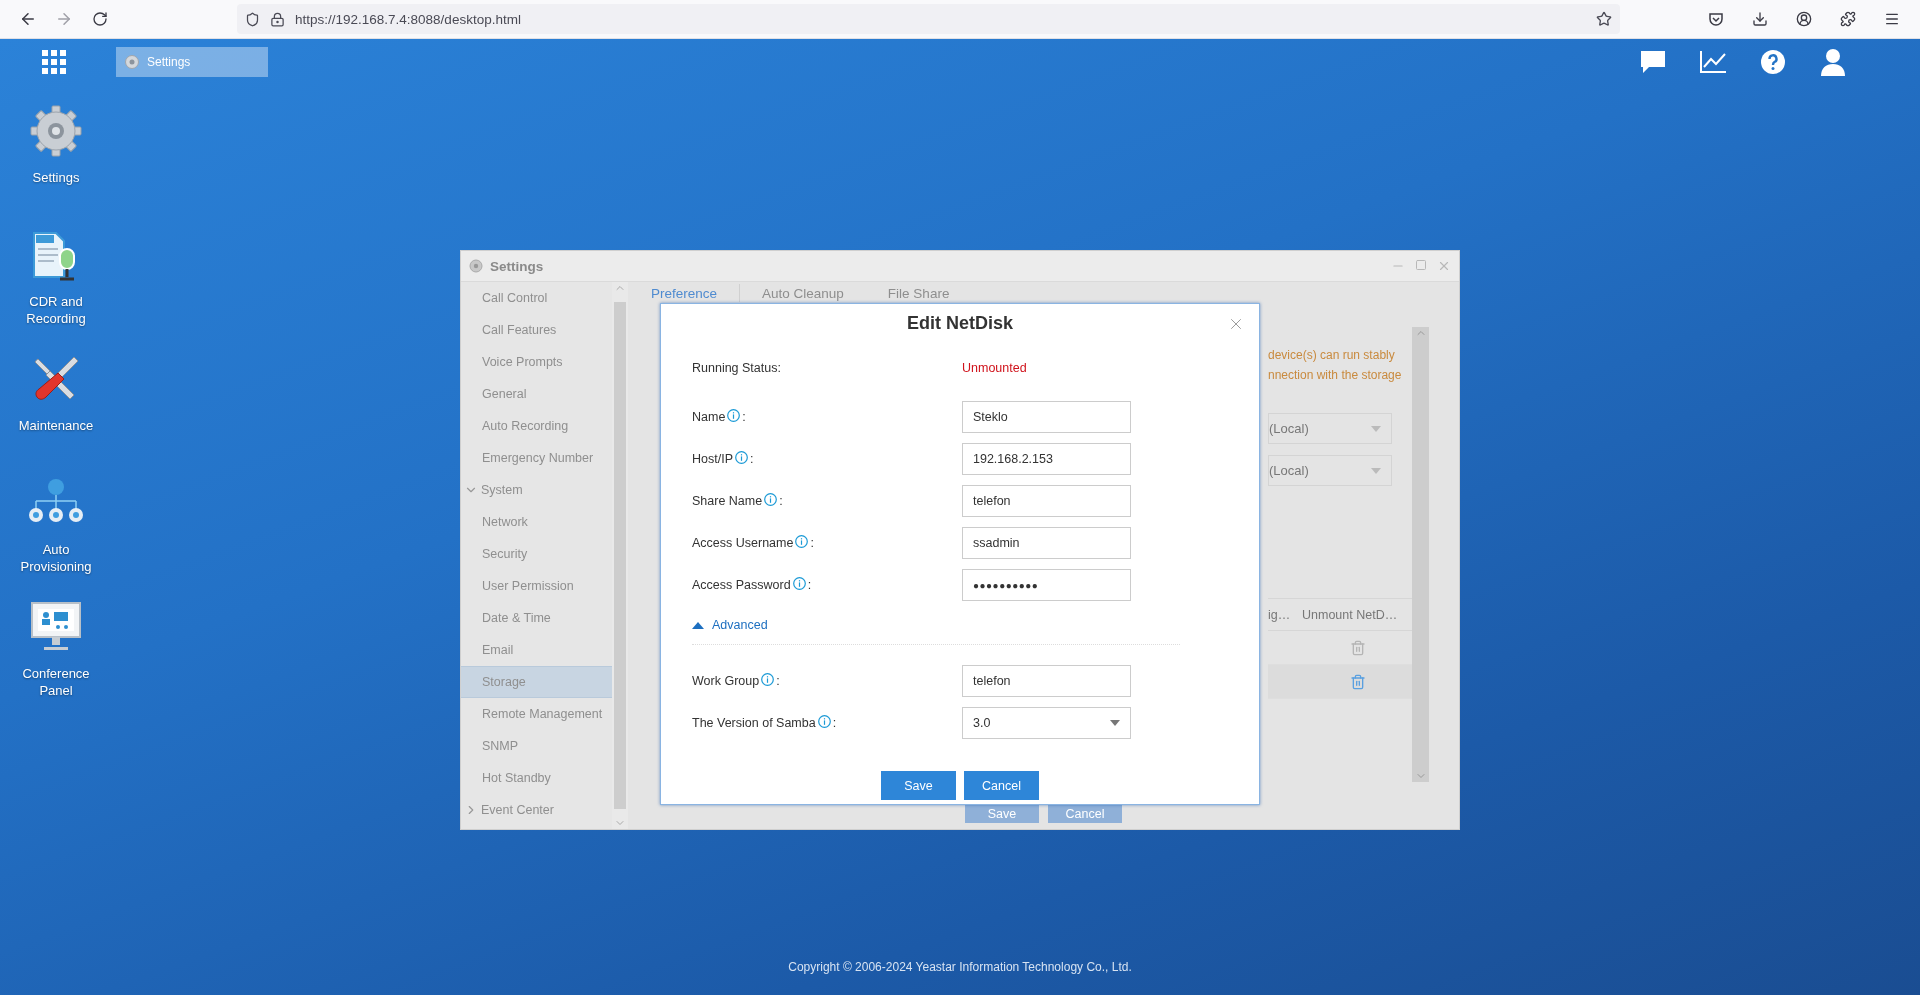 The height and width of the screenshot is (995, 1920). Describe the element at coordinates (1335, 375) in the screenshot. I see `notice-text: nnection with the storage` at that location.